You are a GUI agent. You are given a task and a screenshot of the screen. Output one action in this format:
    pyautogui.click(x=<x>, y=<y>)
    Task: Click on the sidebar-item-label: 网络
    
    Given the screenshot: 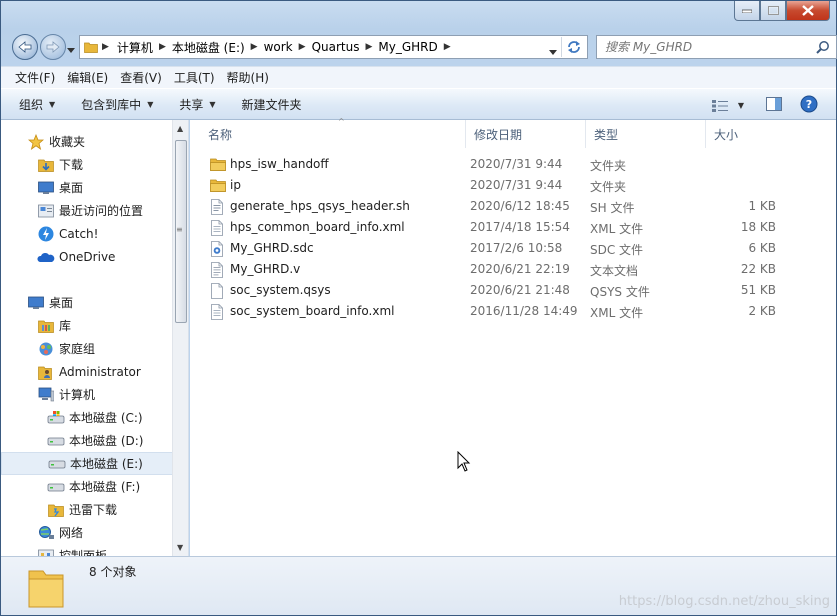 What is the action you would take?
    pyautogui.click(x=71, y=533)
    